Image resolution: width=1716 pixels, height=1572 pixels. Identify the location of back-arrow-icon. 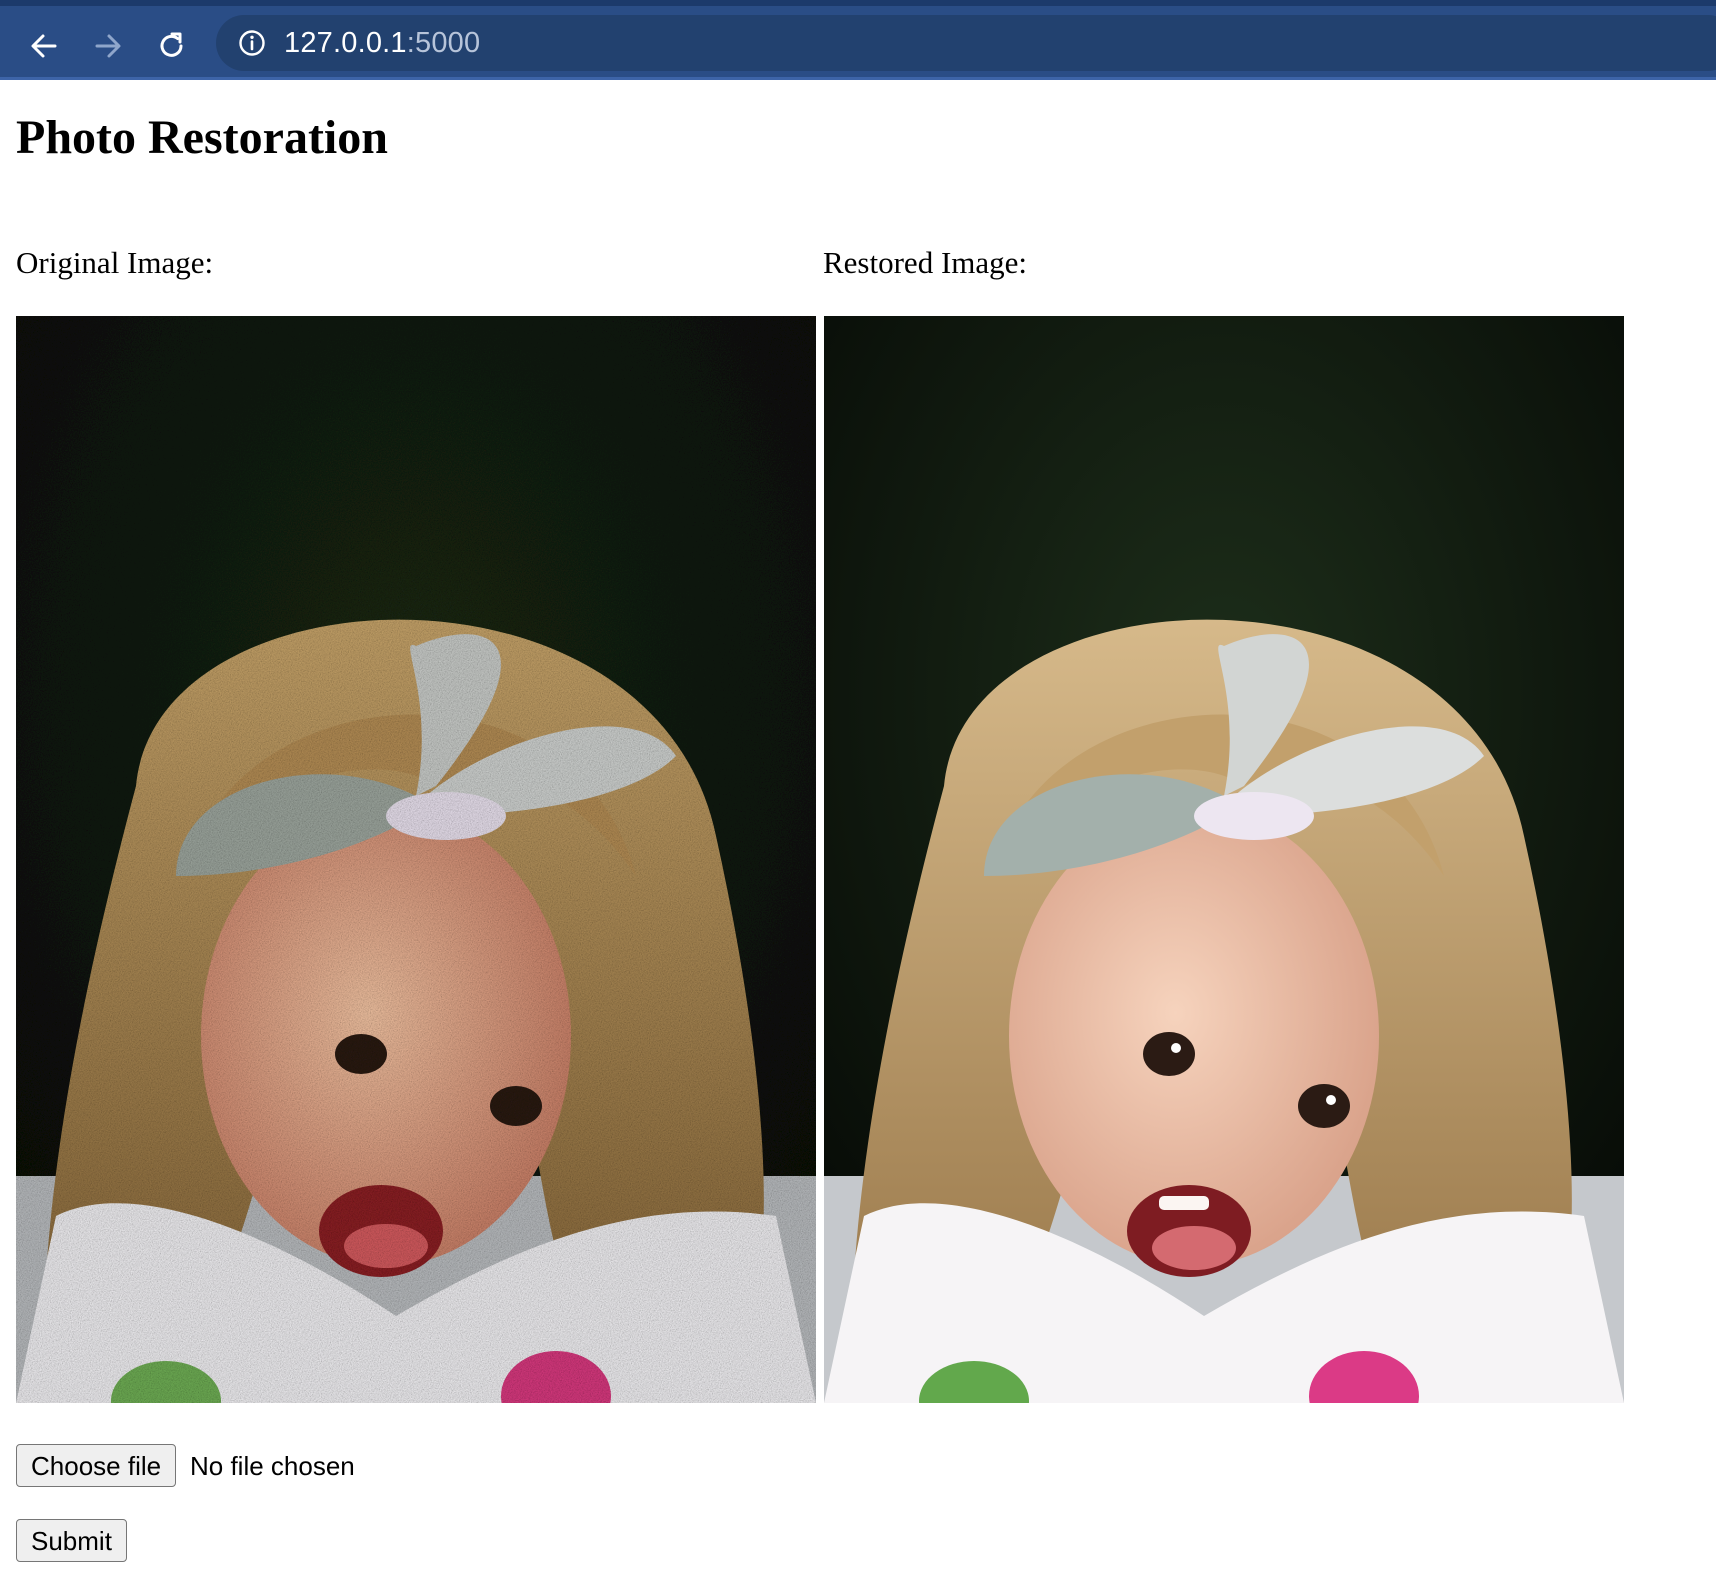
(44, 46).